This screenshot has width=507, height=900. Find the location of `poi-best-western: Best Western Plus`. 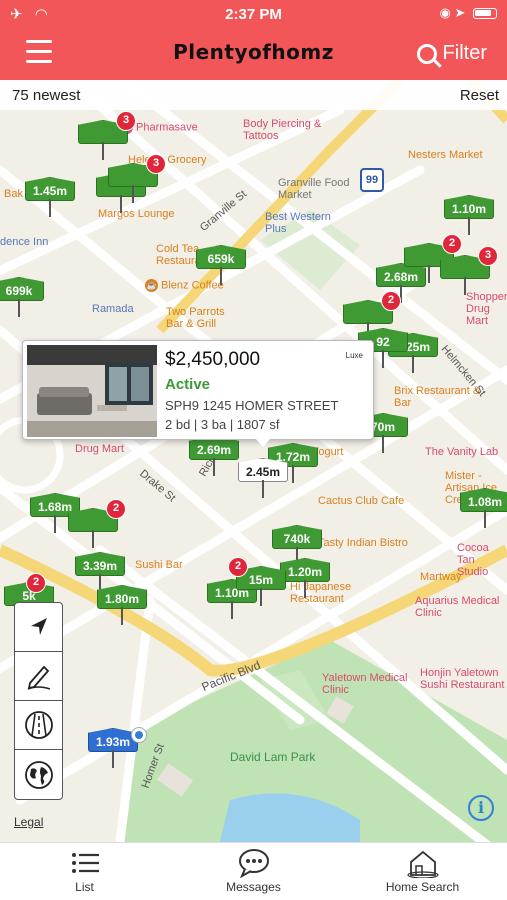

poi-best-western: Best Western Plus is located at coordinates (310, 223).